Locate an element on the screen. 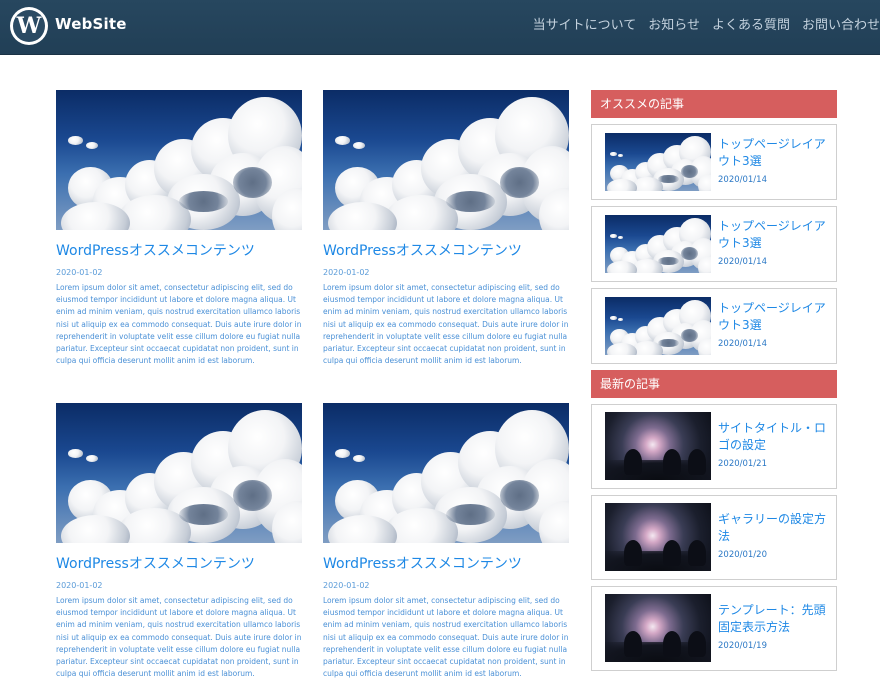  site-header: W WebSite 当サイトについて お知らせ よくある質問 お問い合わせ is located at coordinates (440, 27).